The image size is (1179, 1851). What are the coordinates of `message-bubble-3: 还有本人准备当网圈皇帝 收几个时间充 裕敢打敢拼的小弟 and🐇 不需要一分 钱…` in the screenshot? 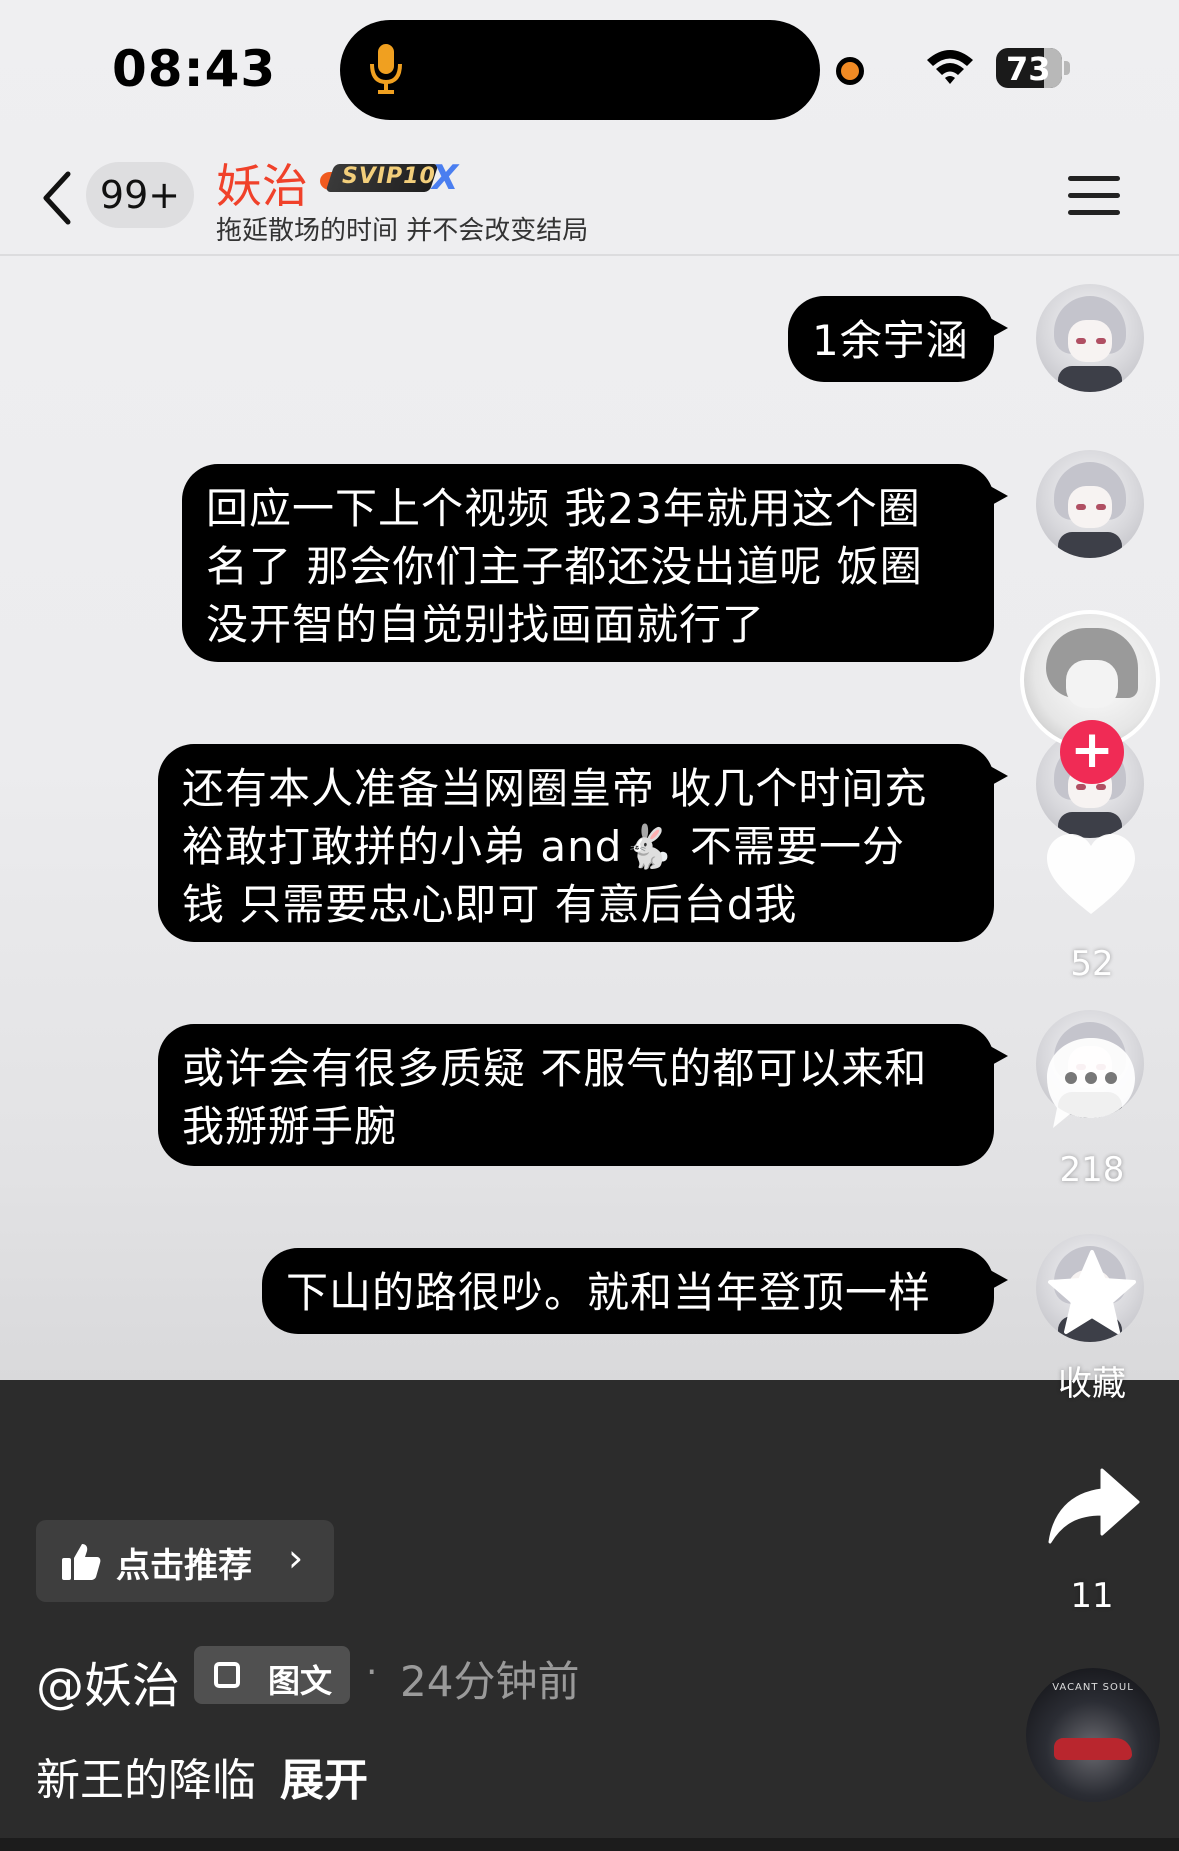 It's located at (583, 843).